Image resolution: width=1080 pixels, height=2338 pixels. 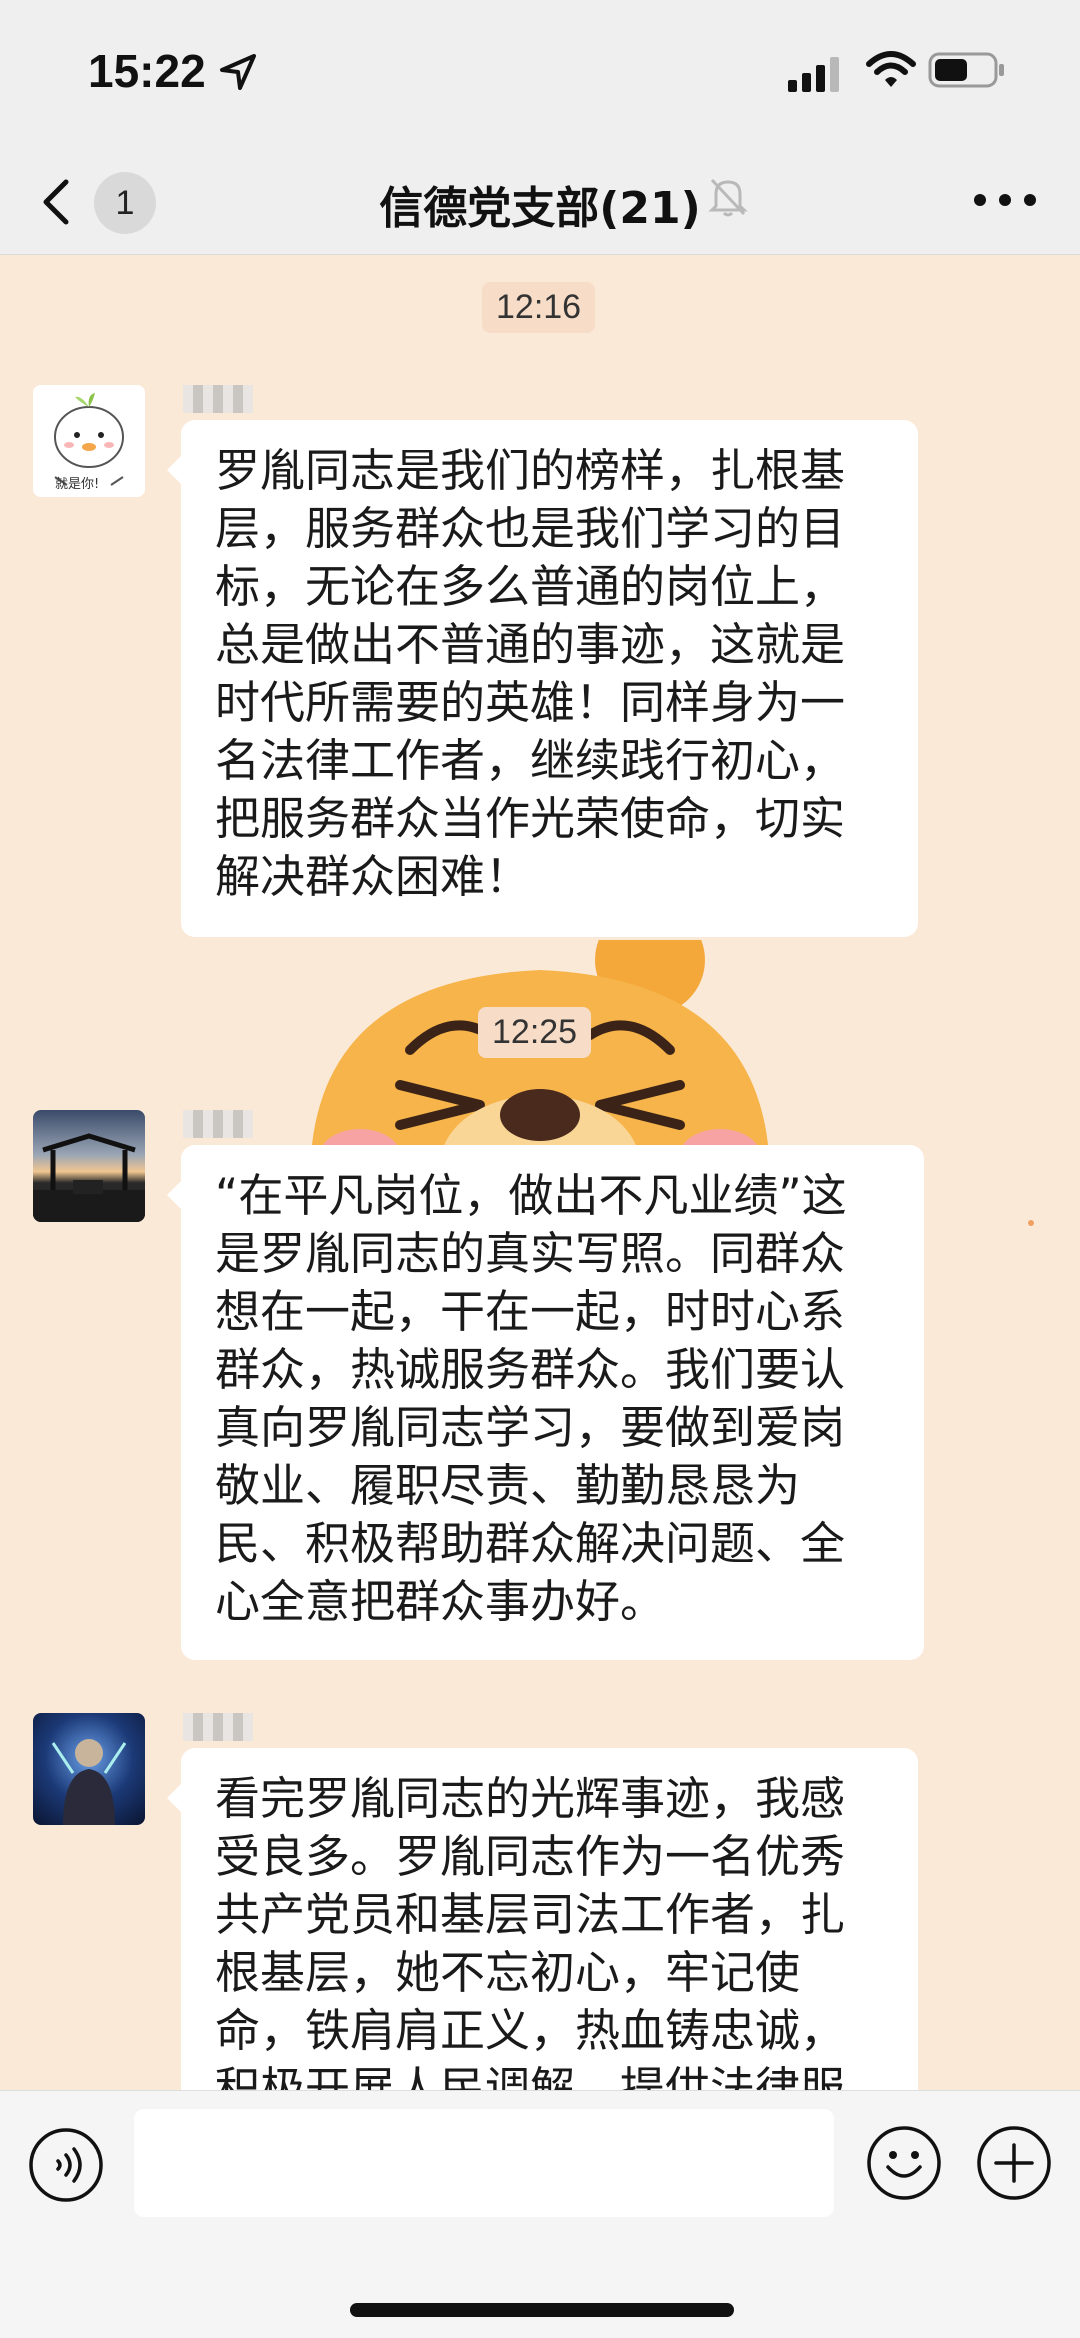 I want to click on message-timestamp: 12:16, so click(x=539, y=307).